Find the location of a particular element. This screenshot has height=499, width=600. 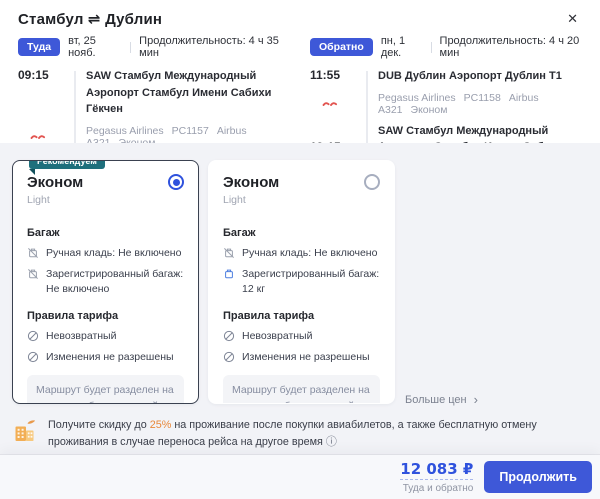

flight-number: PC1158 is located at coordinates (482, 97).